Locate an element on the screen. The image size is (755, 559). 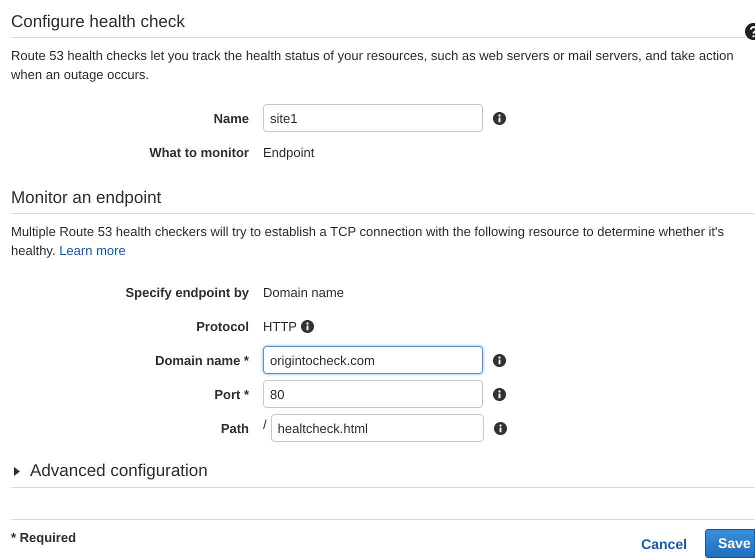
section-title: Configure health check is located at coordinates (98, 22).